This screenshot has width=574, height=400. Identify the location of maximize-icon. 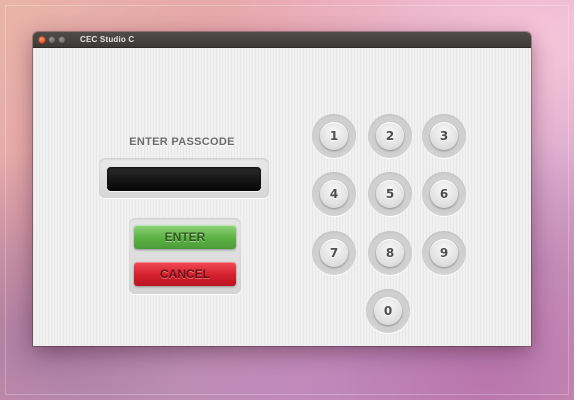
(62, 39).